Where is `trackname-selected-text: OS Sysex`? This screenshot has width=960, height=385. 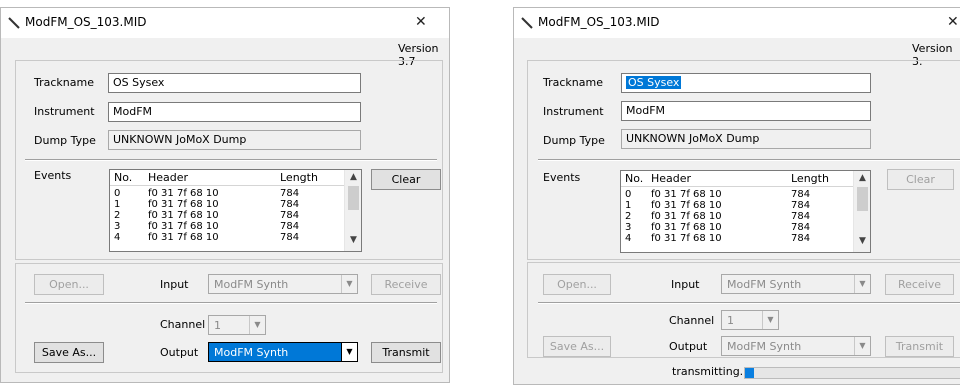 trackname-selected-text: OS Sysex is located at coordinates (654, 82).